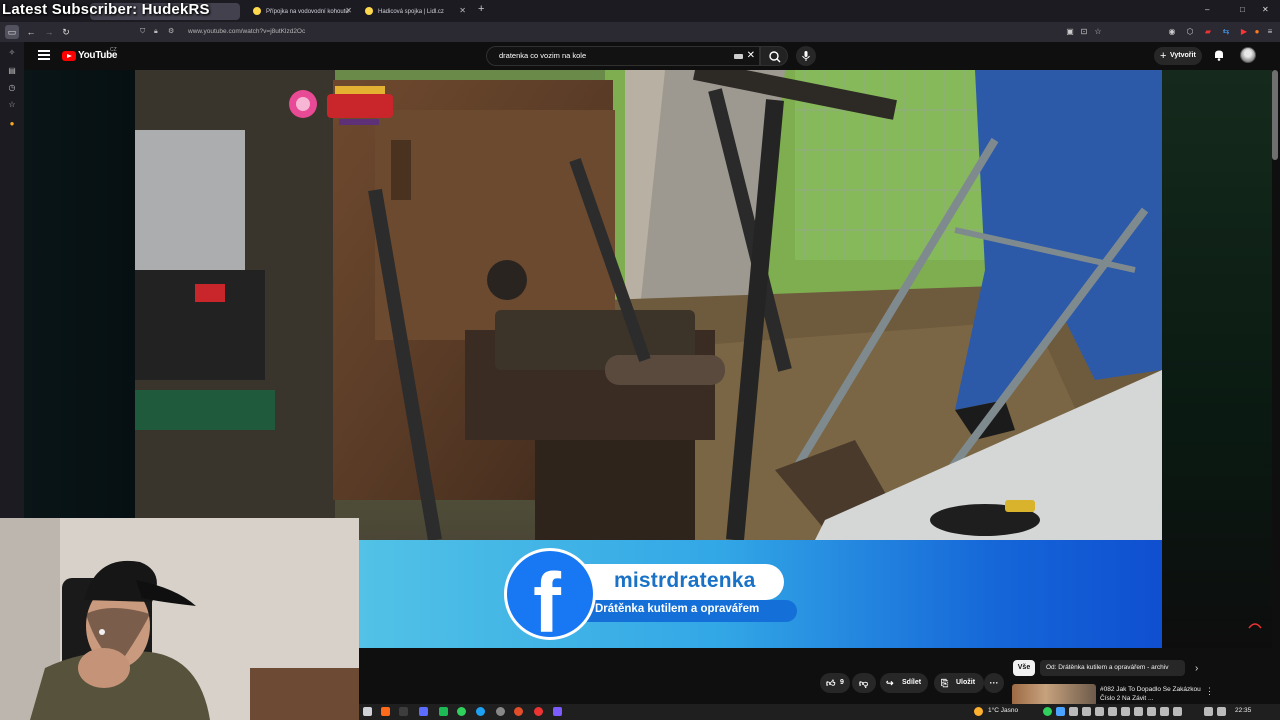 This screenshot has width=1280, height=720. Describe the element at coordinates (12, 32) in the screenshot. I see `sidebar-toggle-icon: ▭` at that location.